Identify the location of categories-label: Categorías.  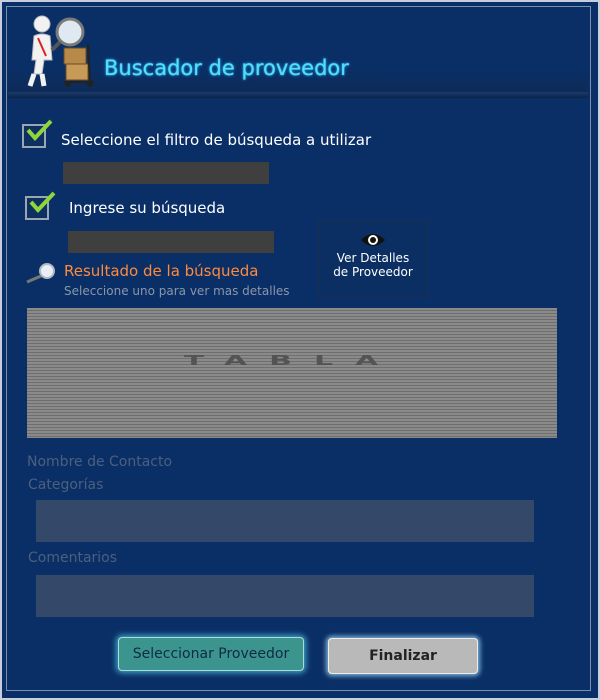
(66, 485).